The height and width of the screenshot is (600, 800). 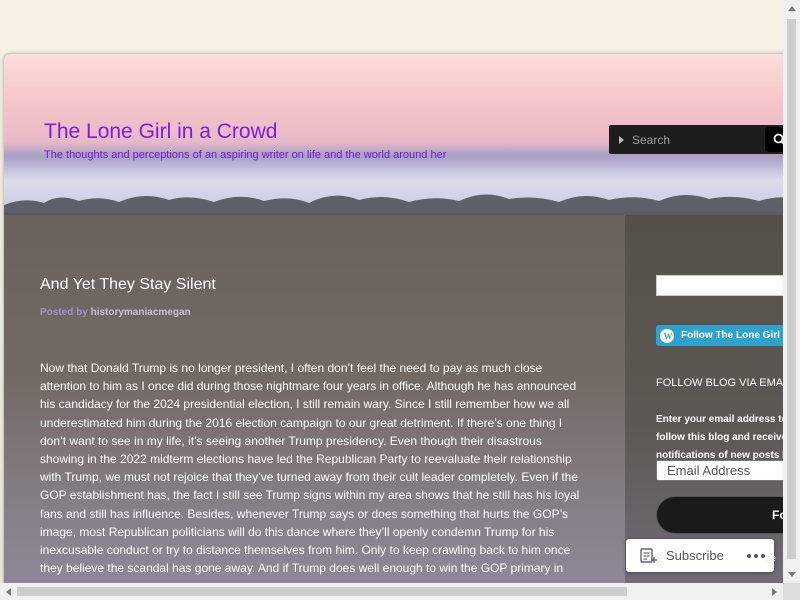 I want to click on svg-text: W, so click(x=668, y=336).